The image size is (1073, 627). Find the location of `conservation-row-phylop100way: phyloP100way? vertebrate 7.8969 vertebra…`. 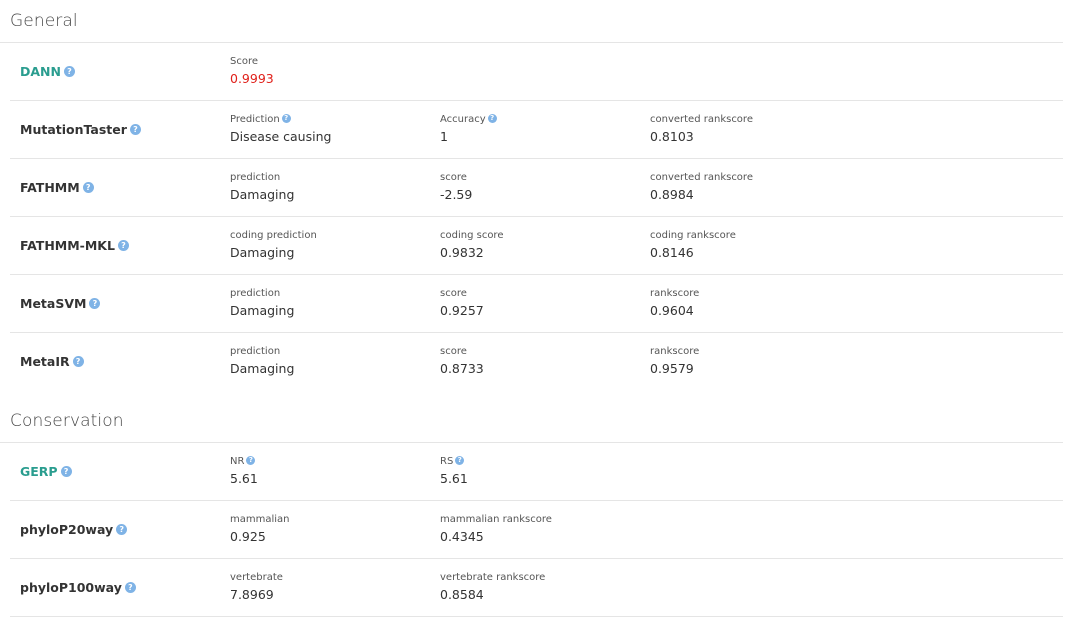

conservation-row-phylop100way: phyloP100way? vertebrate 7.8969 vertebra… is located at coordinates (536, 588).